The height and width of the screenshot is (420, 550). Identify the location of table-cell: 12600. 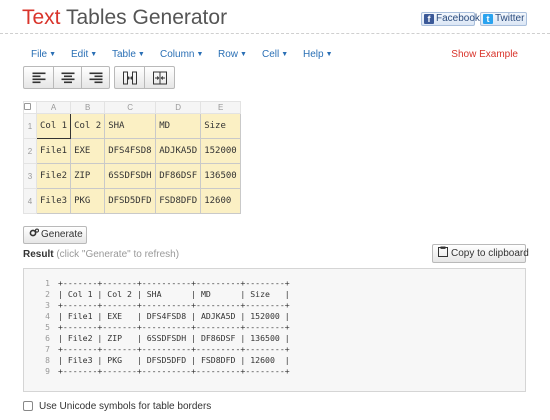
(221, 201).